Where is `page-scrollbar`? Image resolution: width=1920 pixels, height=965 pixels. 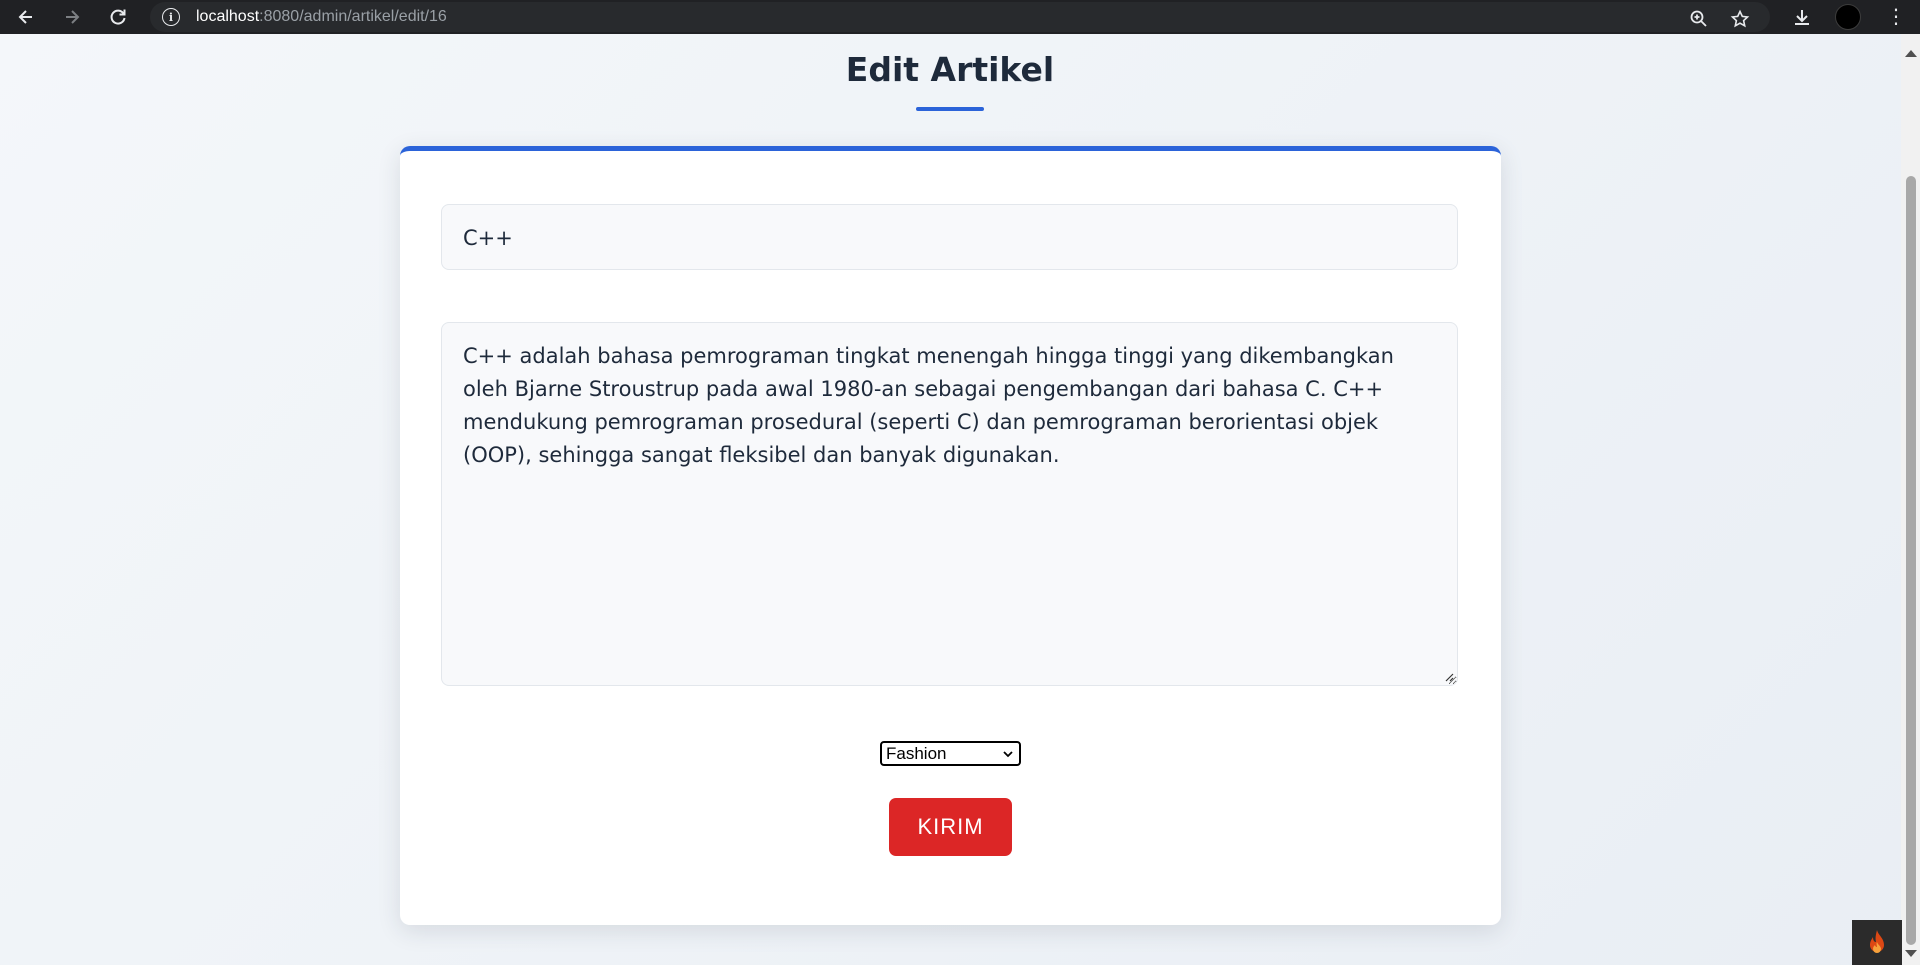
page-scrollbar is located at coordinates (1910, 499).